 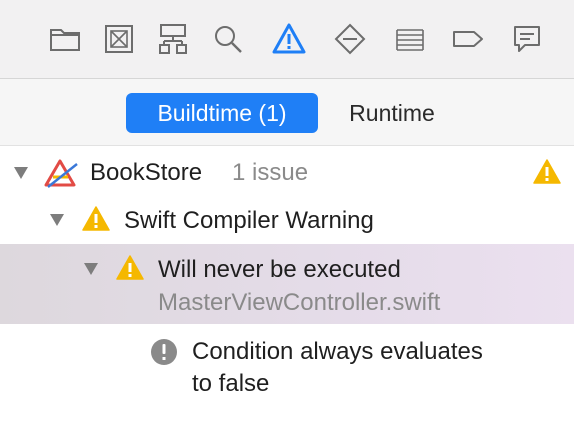 What do you see at coordinates (65, 39) in the screenshot?
I see `folder-icon` at bounding box center [65, 39].